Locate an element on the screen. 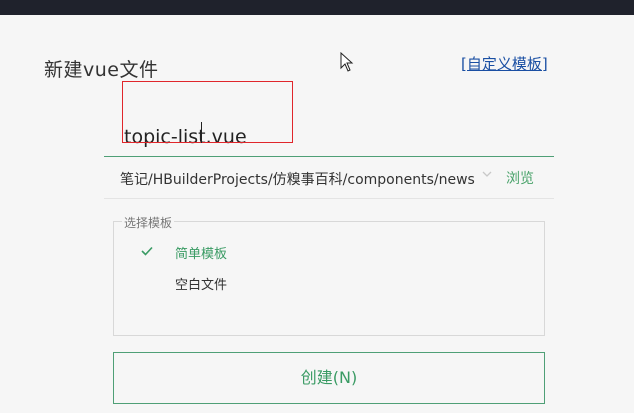 Image resolution: width=634 pixels, height=413 pixels. create-button: 创建(N) is located at coordinates (329, 378).